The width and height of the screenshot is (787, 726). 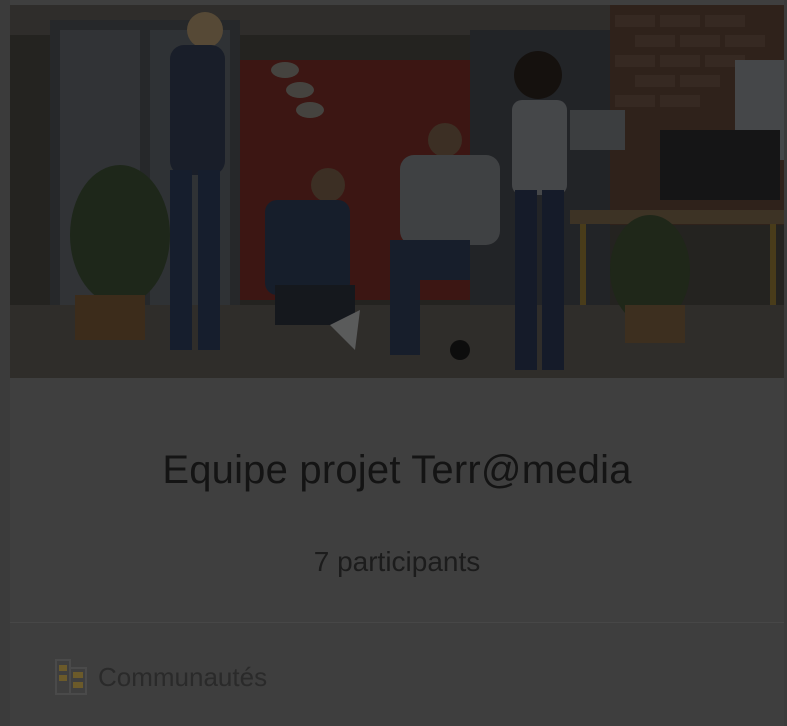 I want to click on community-building-icon, so click(x=72, y=677).